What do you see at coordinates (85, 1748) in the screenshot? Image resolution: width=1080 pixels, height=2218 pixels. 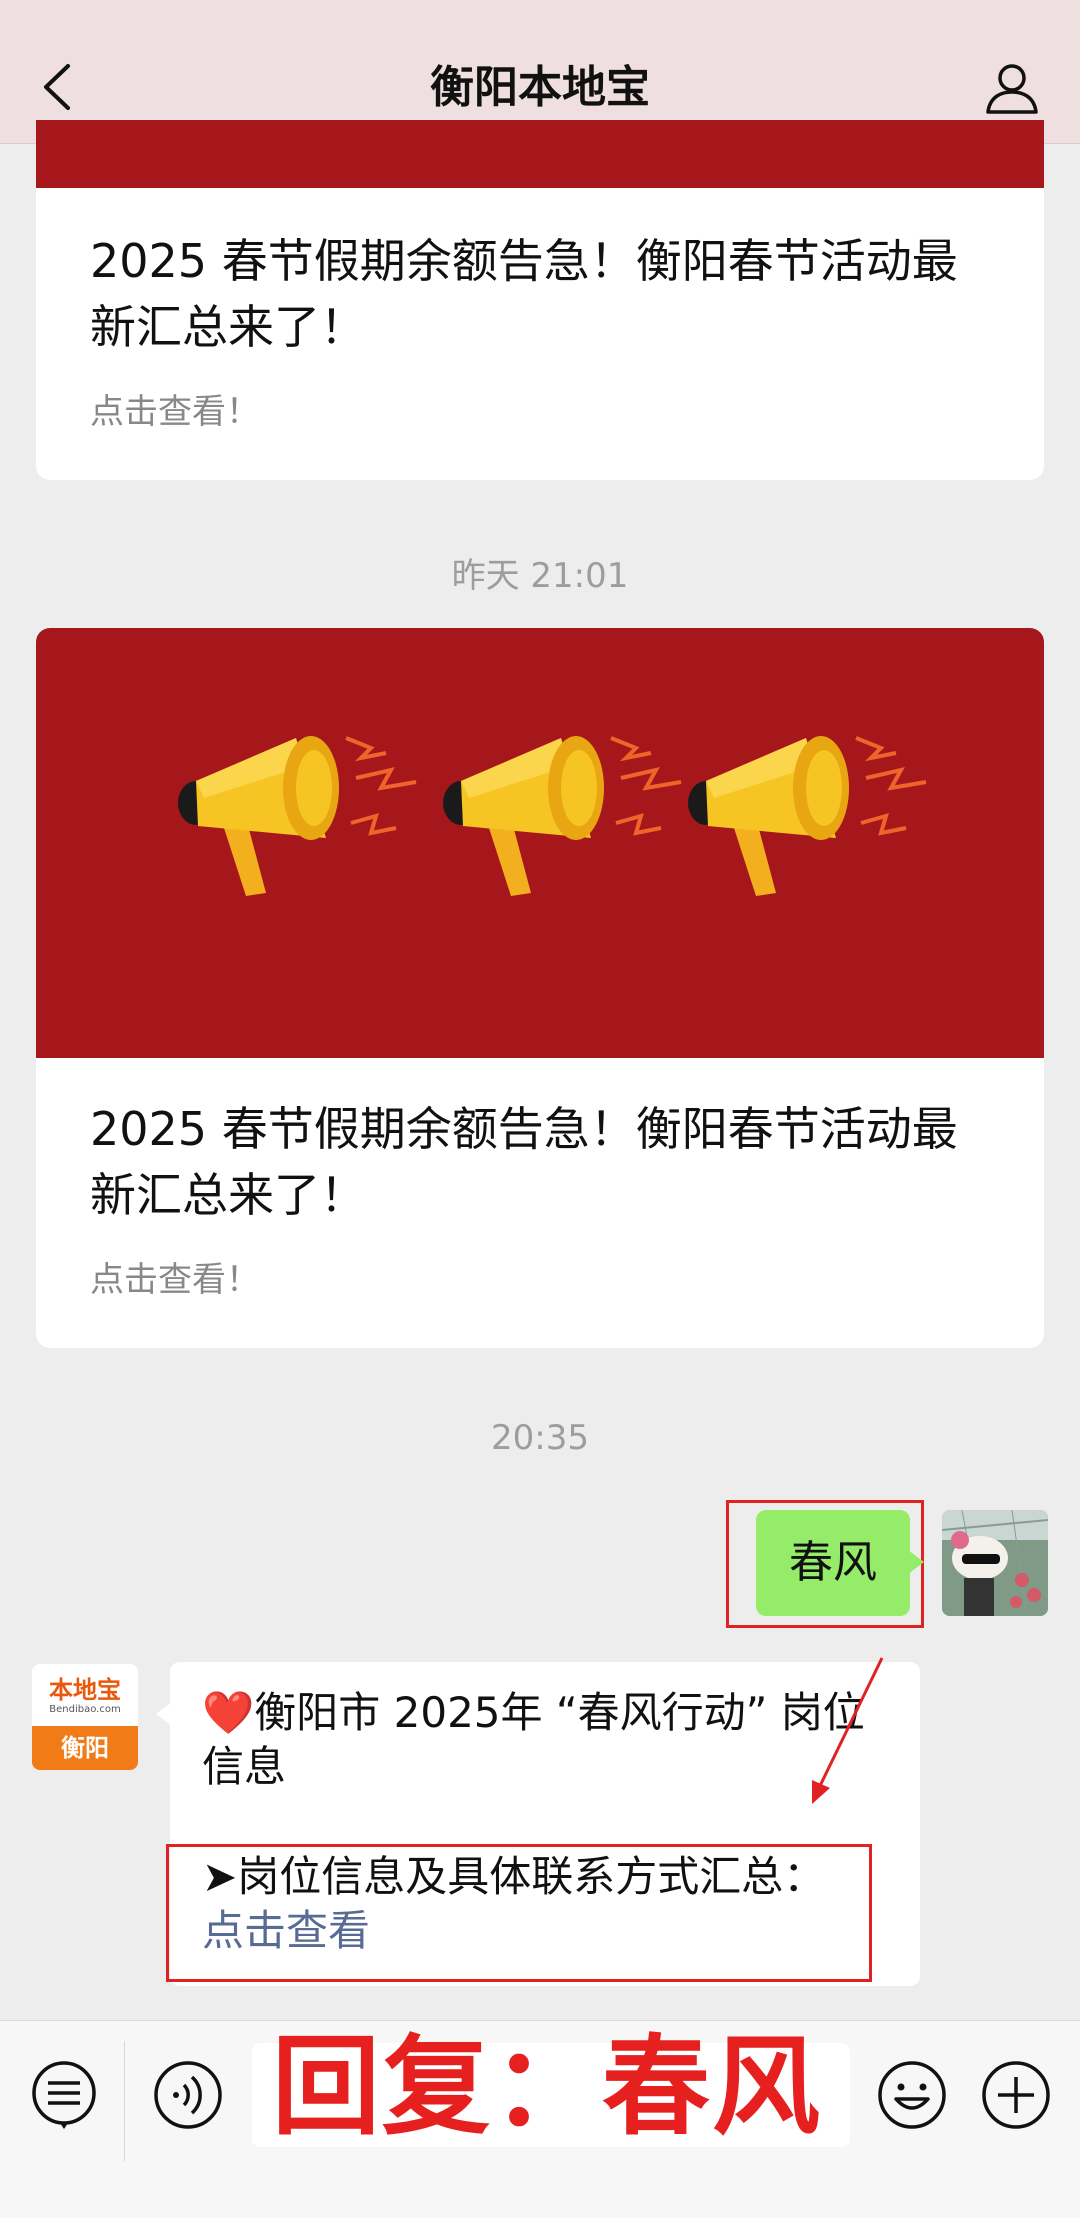 I see `logo-city: 衡阳` at bounding box center [85, 1748].